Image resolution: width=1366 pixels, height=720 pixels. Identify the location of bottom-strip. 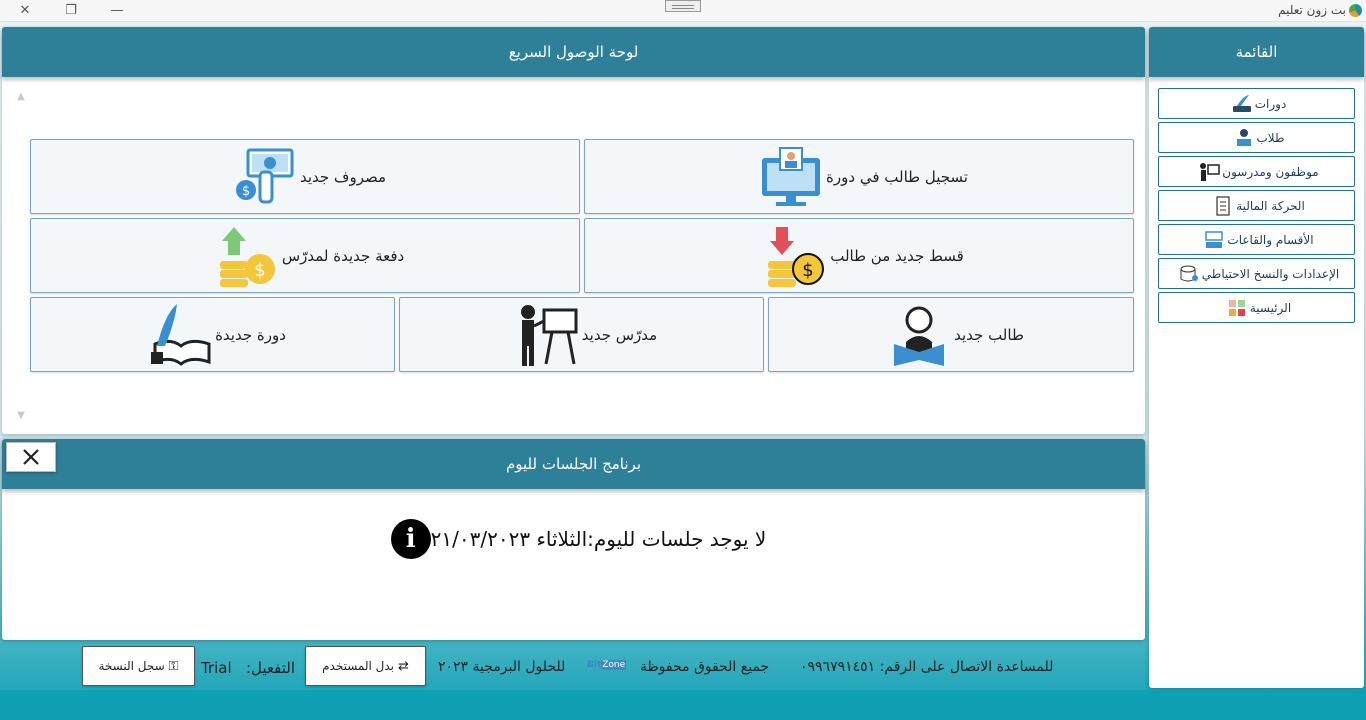
(683, 705).